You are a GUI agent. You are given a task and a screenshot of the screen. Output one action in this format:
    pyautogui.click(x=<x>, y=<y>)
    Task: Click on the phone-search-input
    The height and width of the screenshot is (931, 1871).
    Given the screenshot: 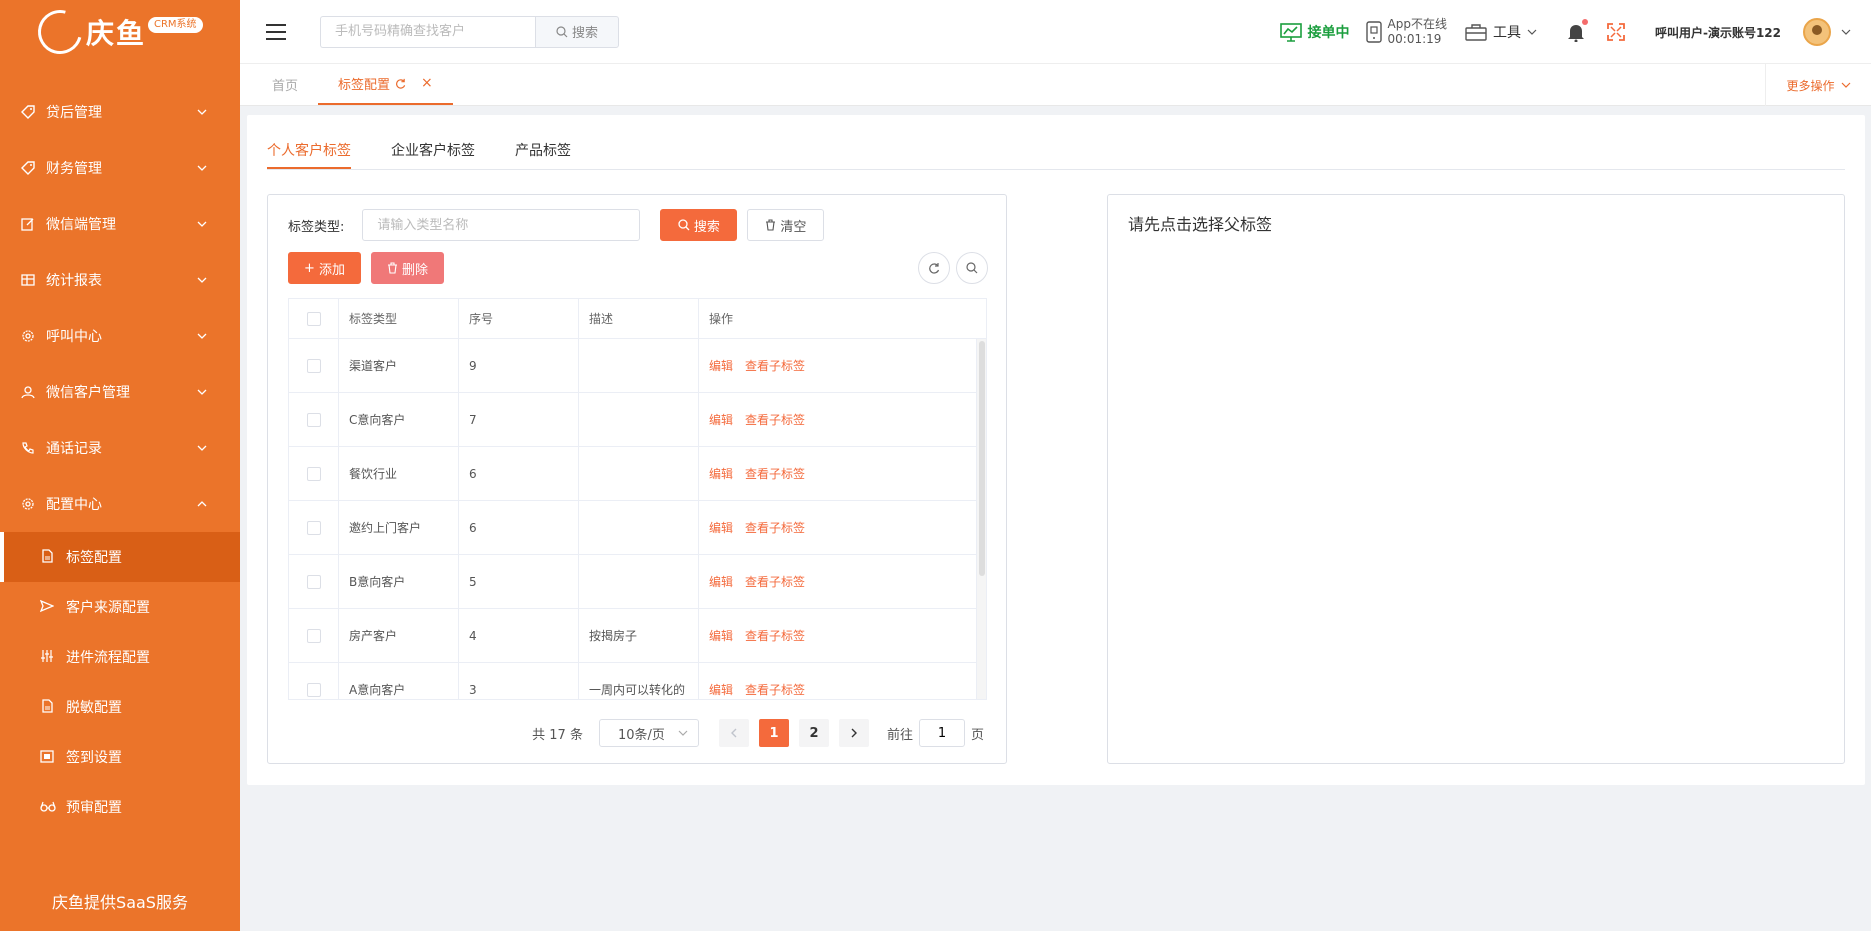 What is the action you would take?
    pyautogui.click(x=427, y=31)
    